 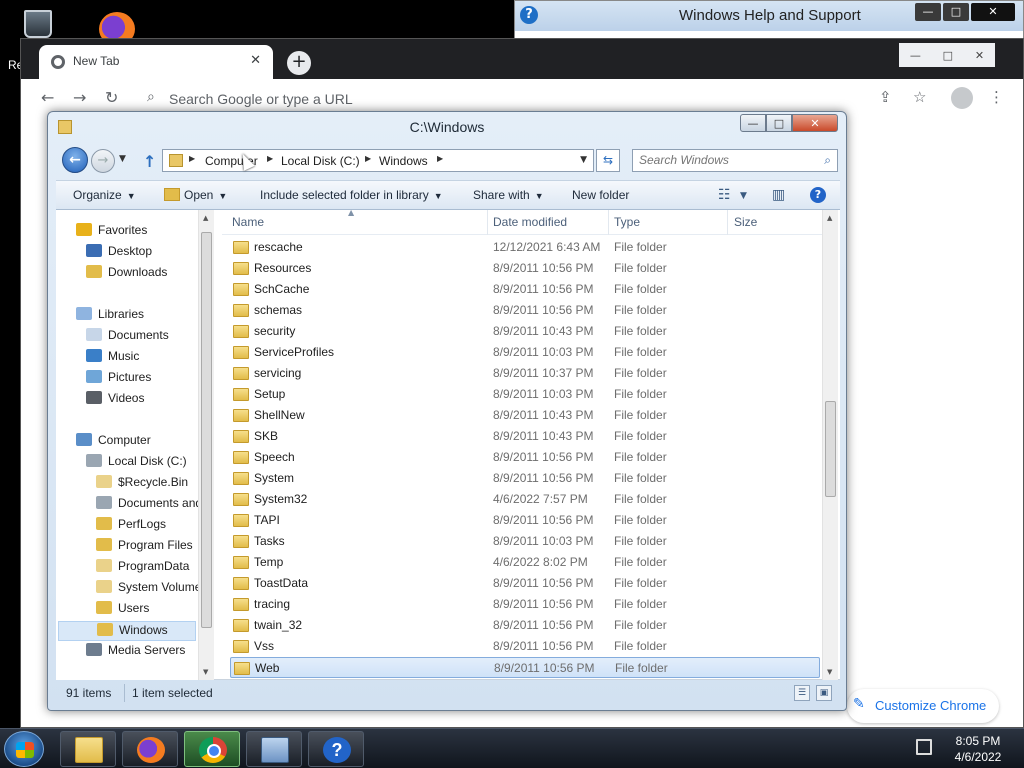 I want to click on profile-avatar, so click(x=962, y=98).